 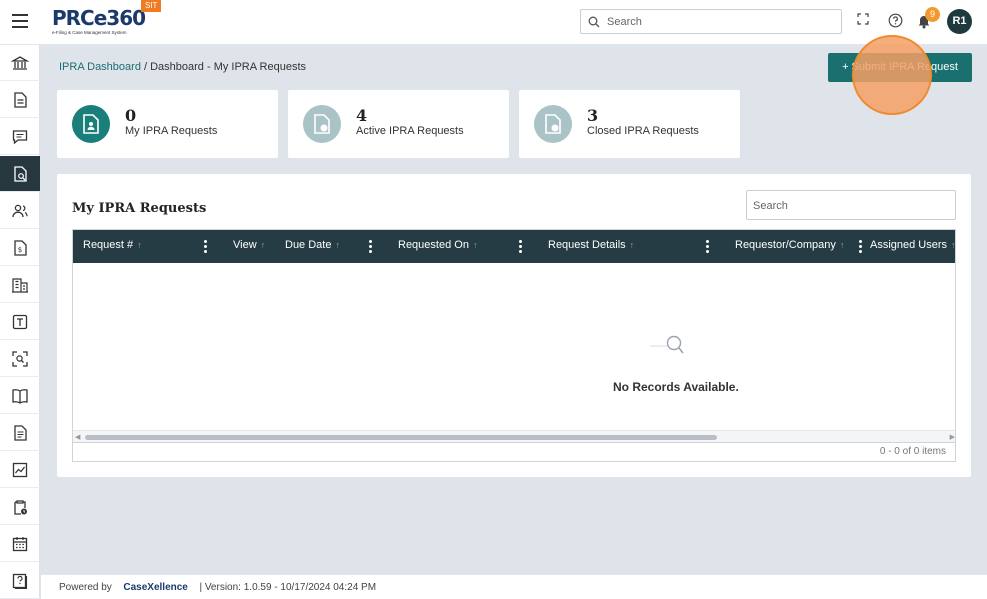 I want to click on sidebar-item-clipboard-clock, so click(x=20, y=507).